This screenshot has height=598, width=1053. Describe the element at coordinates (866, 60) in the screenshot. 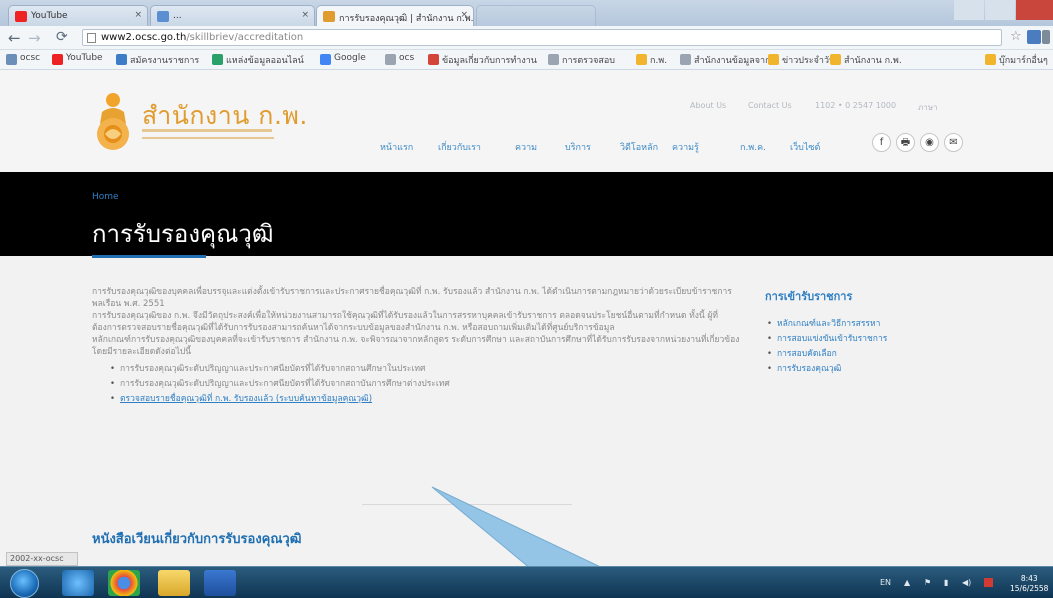

I see `bookmark-item: สำนักงาน ก.พ.` at that location.